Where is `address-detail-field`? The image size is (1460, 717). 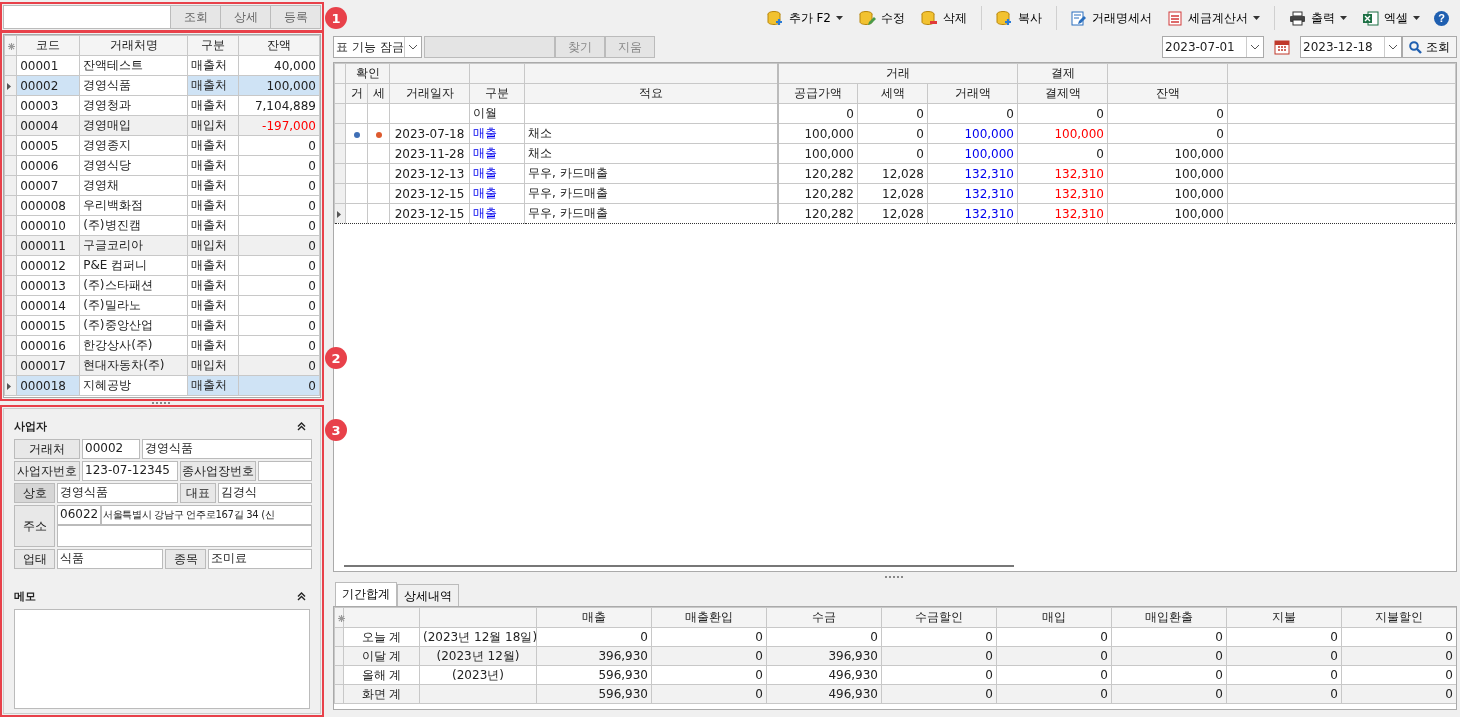
address-detail-field is located at coordinates (184, 536).